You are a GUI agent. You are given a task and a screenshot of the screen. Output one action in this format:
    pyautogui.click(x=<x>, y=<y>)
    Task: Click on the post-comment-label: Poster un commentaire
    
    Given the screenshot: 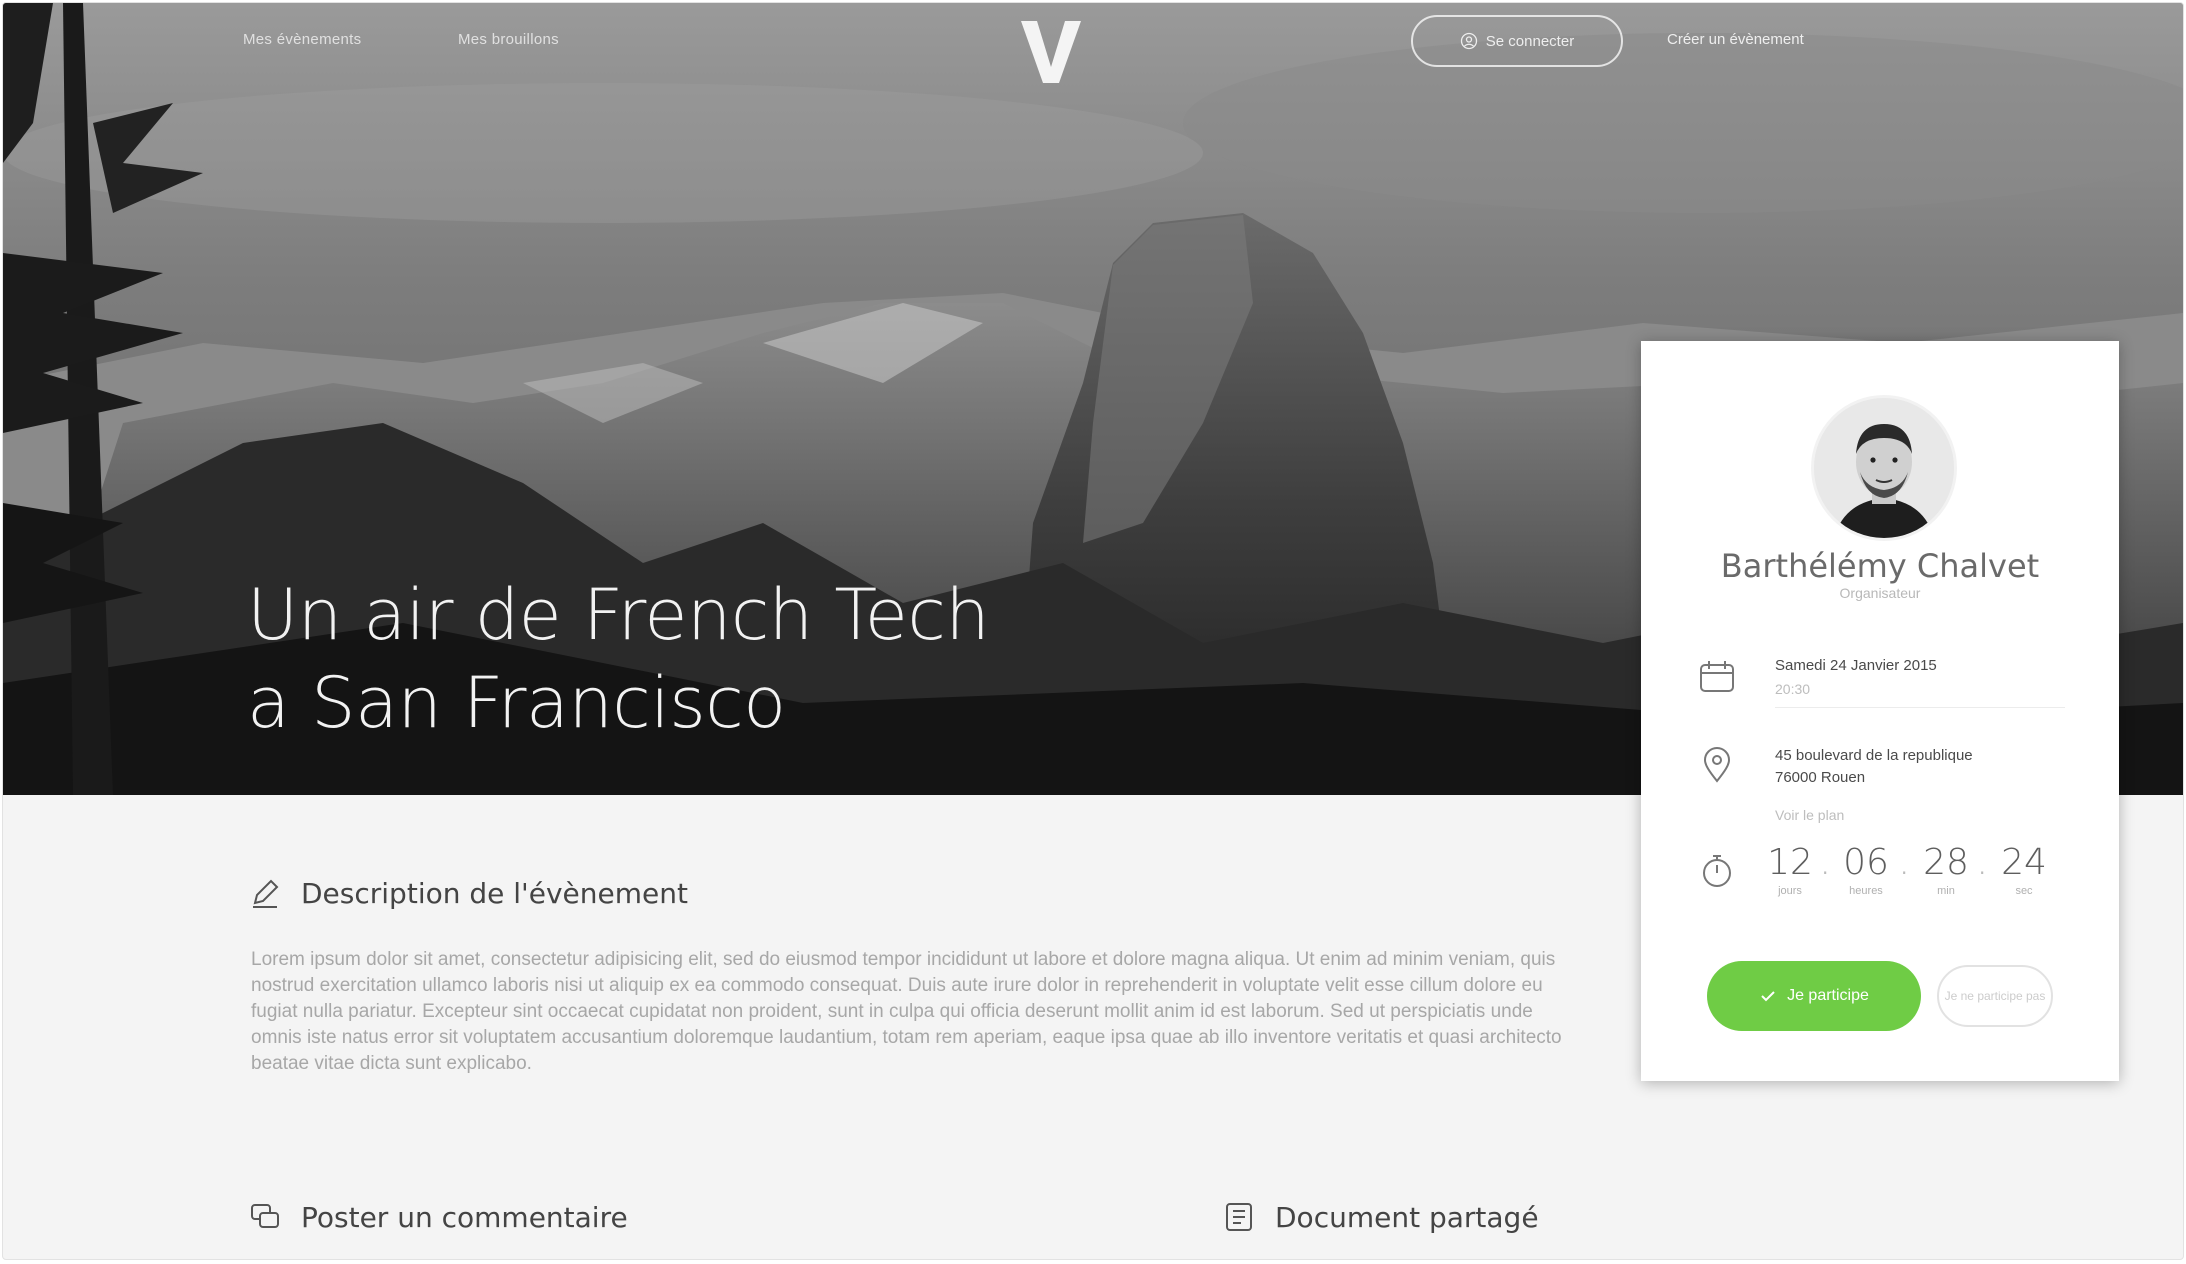 What is the action you would take?
    pyautogui.click(x=464, y=1217)
    